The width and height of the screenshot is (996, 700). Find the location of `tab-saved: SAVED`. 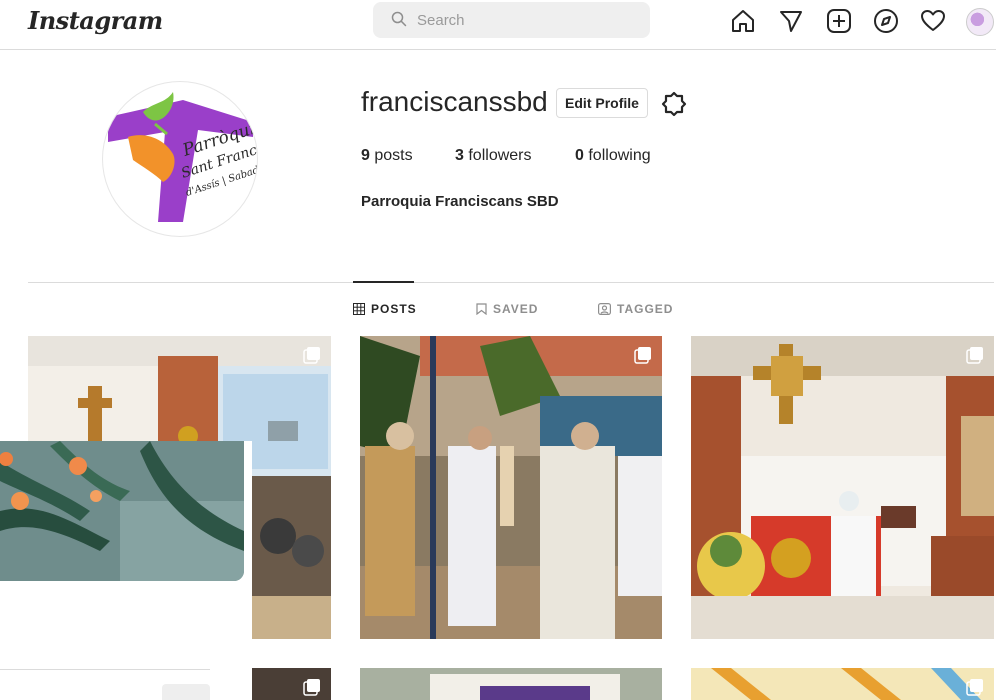

tab-saved: SAVED is located at coordinates (507, 309).